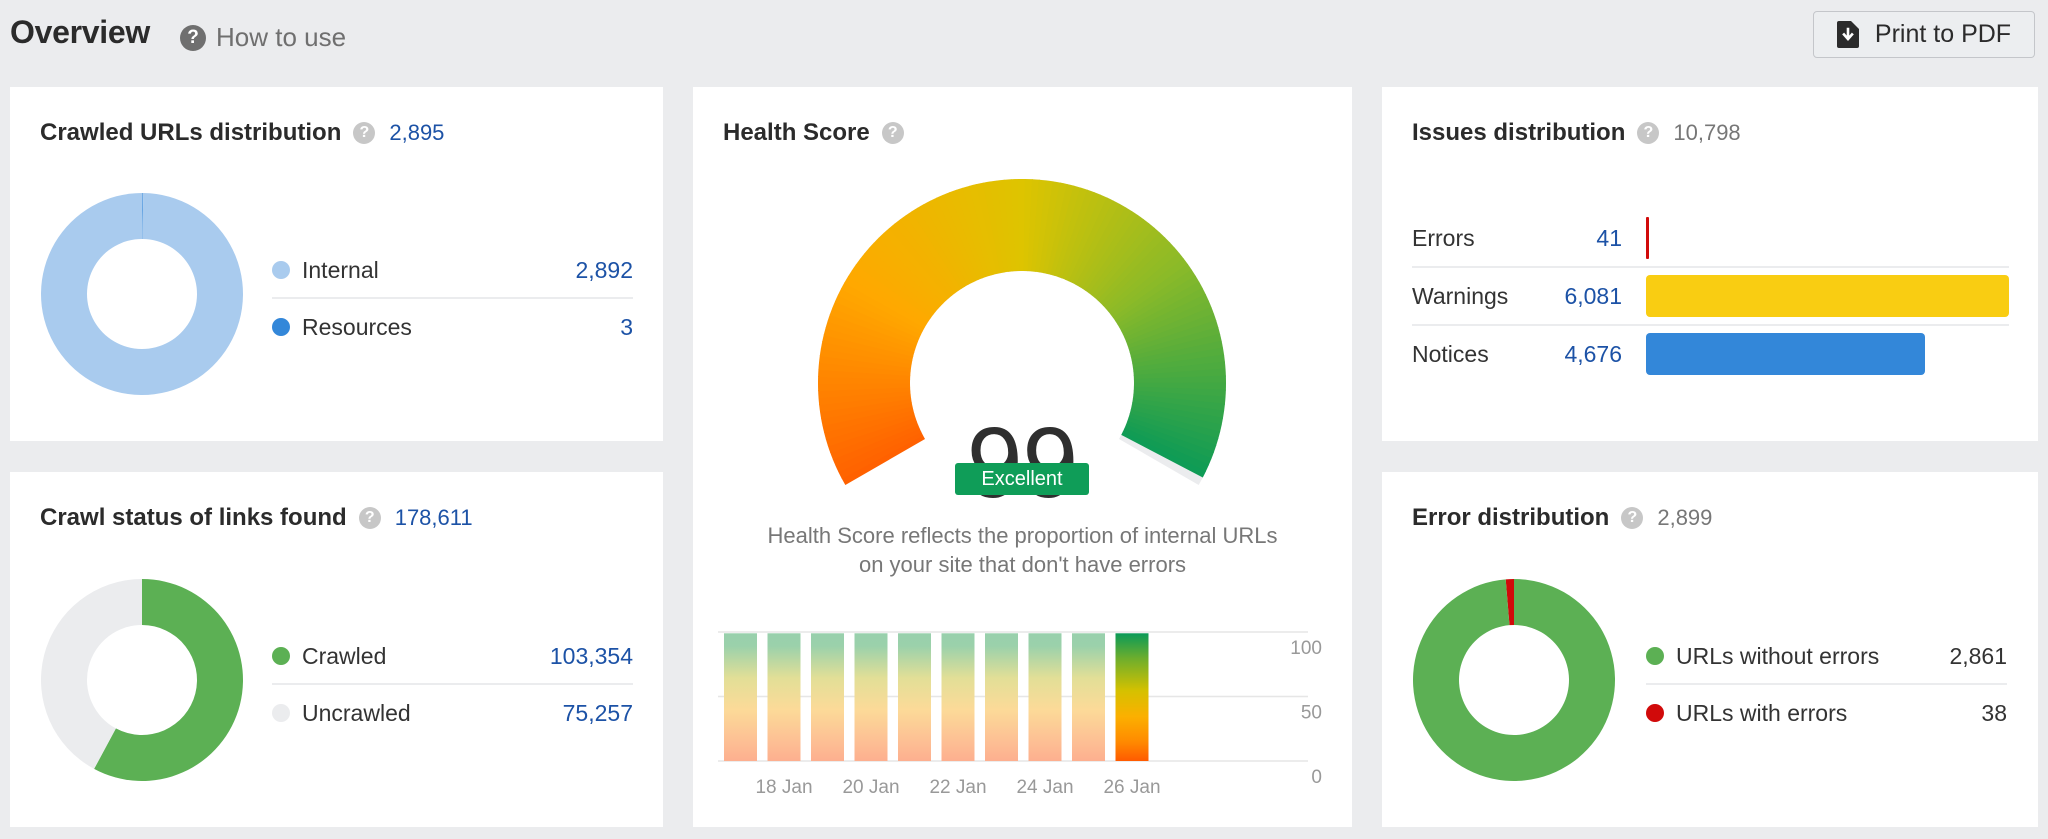 The image size is (2048, 839). I want to click on legend-item-urls-without-errors: URLs without errors 2,861, so click(1826, 656).